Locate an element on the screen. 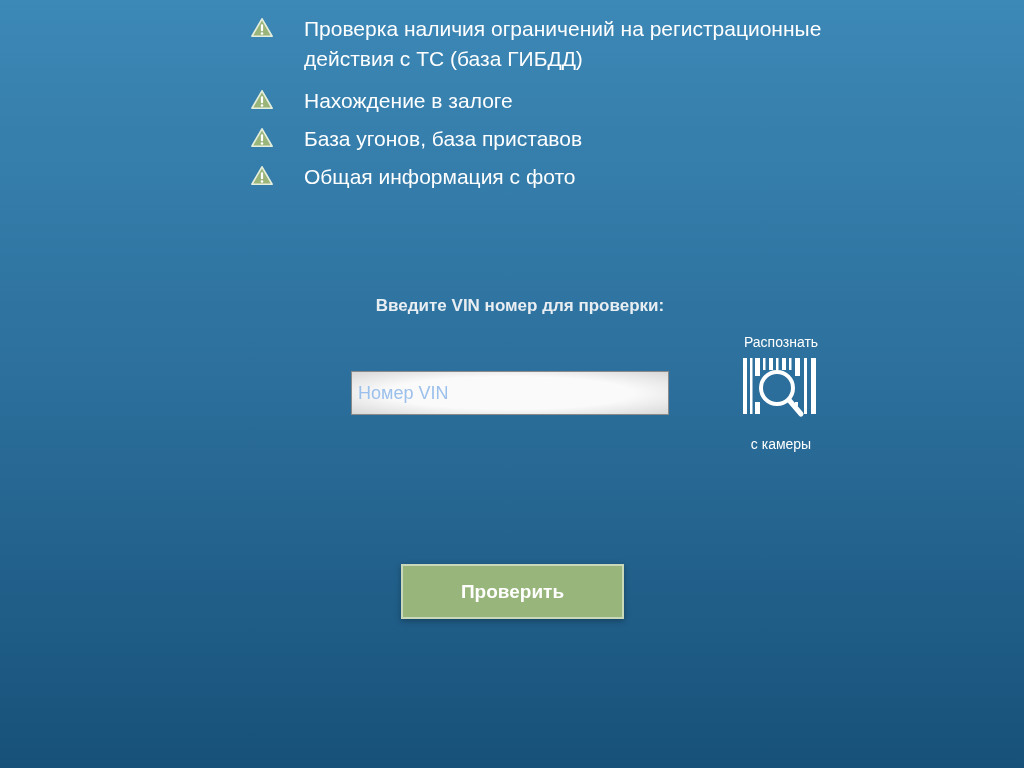  check-button: Проверить is located at coordinates (512, 591).